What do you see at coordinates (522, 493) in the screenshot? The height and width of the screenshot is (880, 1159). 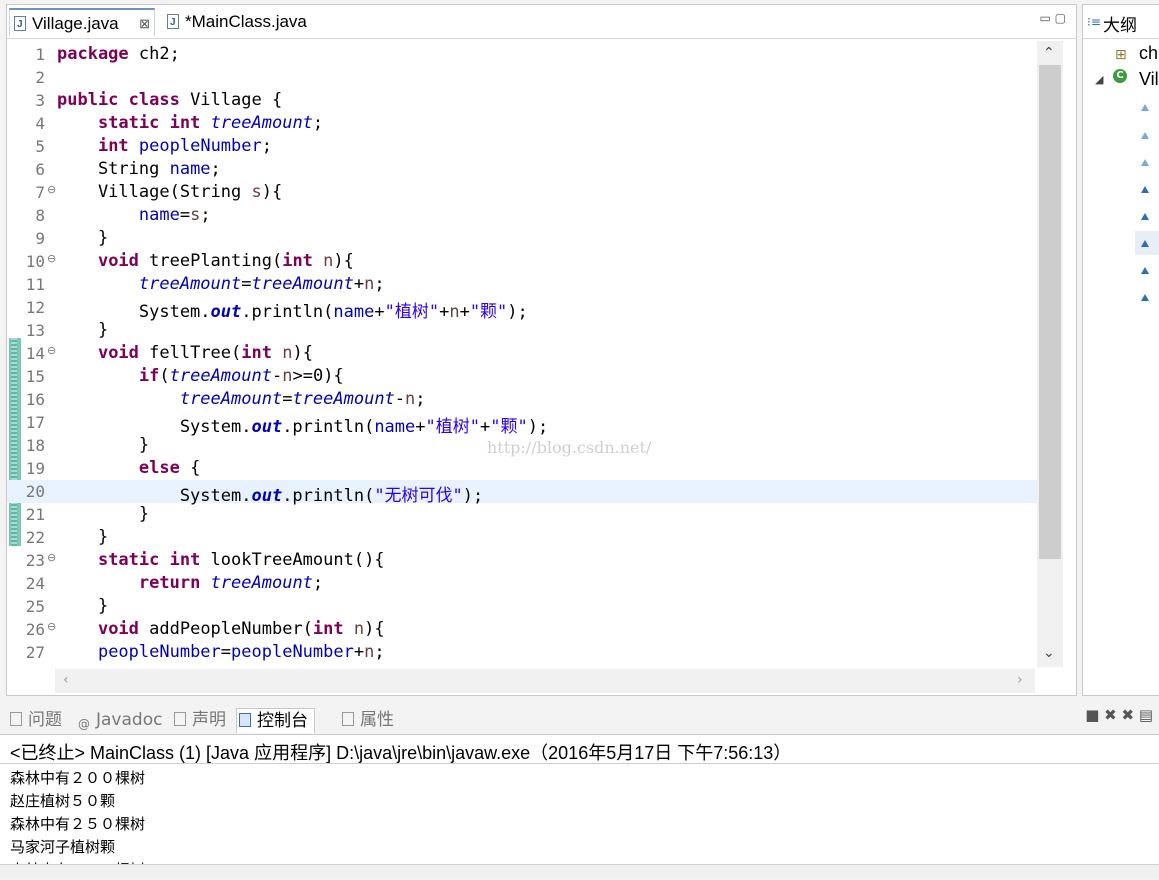 I see `code-line: 20 System.out.println("无树可伐");` at bounding box center [522, 493].